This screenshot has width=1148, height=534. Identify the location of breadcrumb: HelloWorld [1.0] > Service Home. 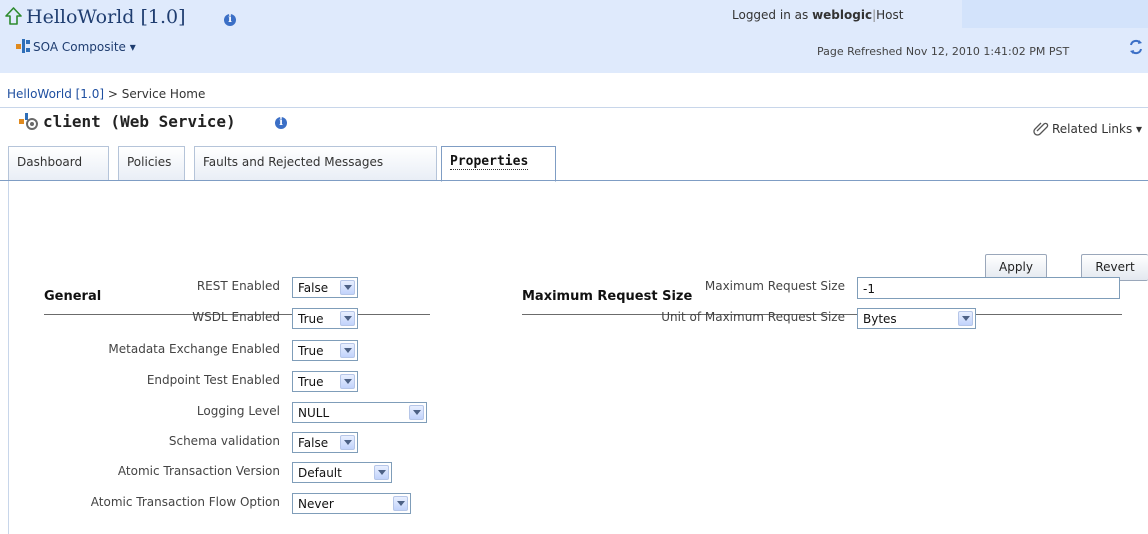
(106, 94).